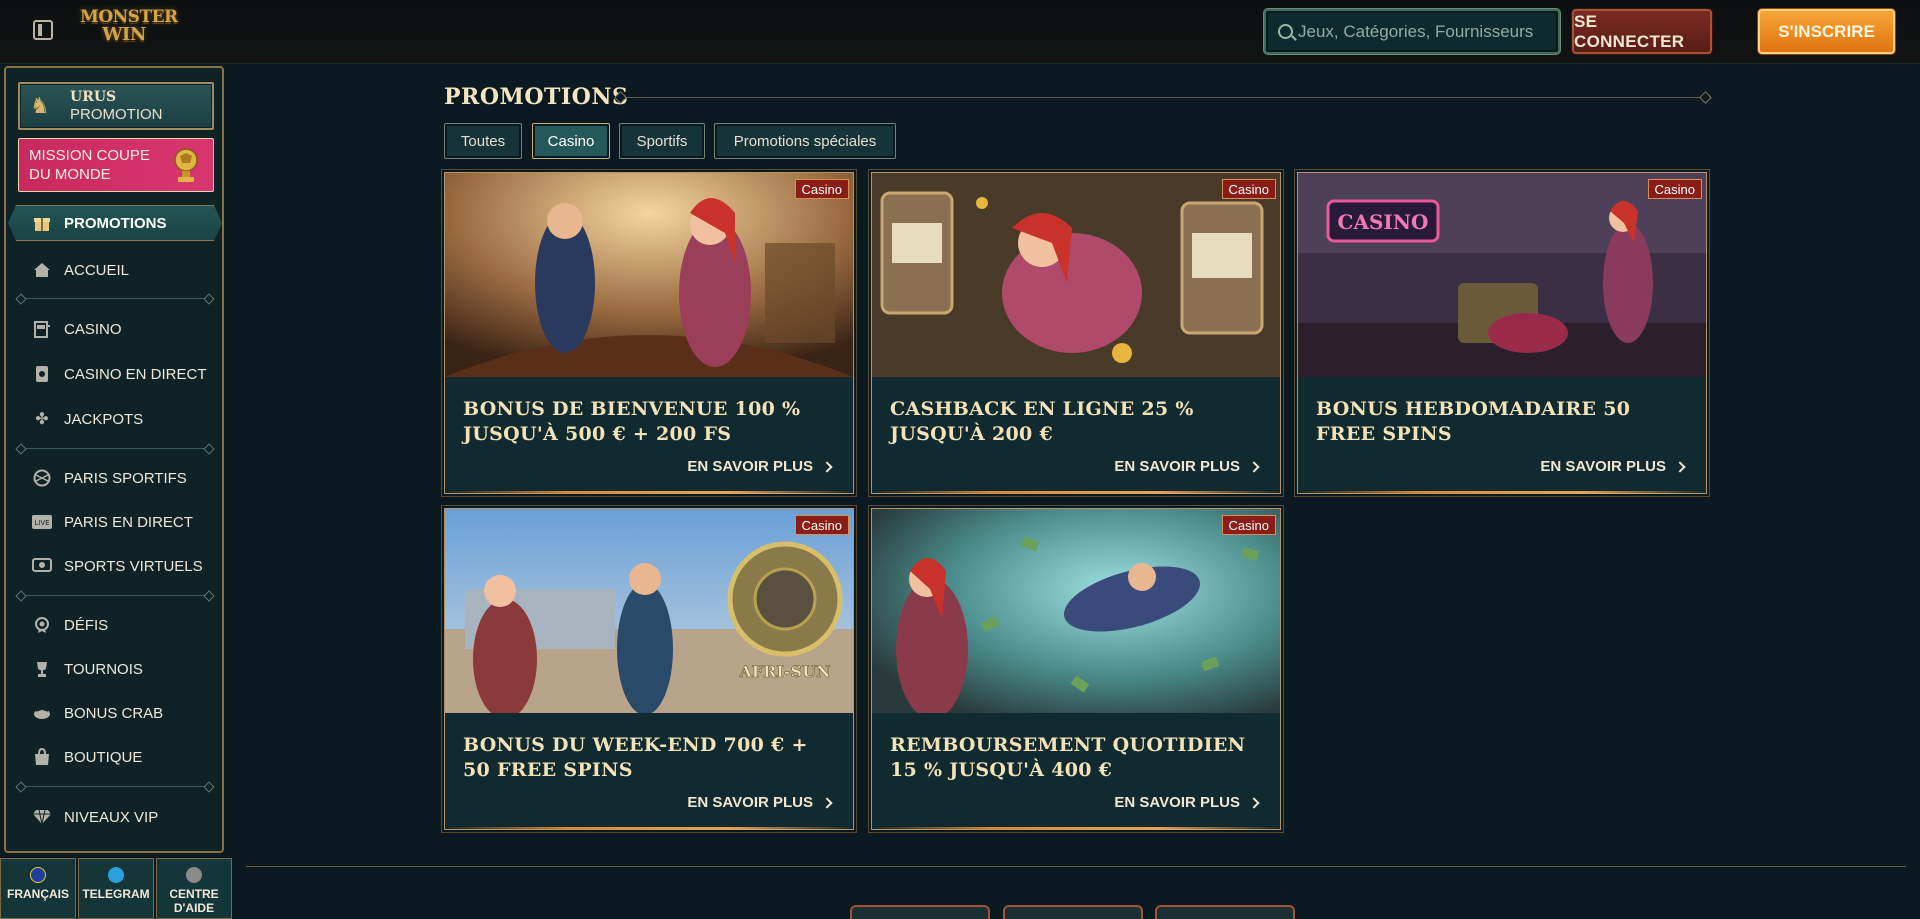 The image size is (1920, 919). Describe the element at coordinates (186, 165) in the screenshot. I see `trophy-ball-icon` at that location.